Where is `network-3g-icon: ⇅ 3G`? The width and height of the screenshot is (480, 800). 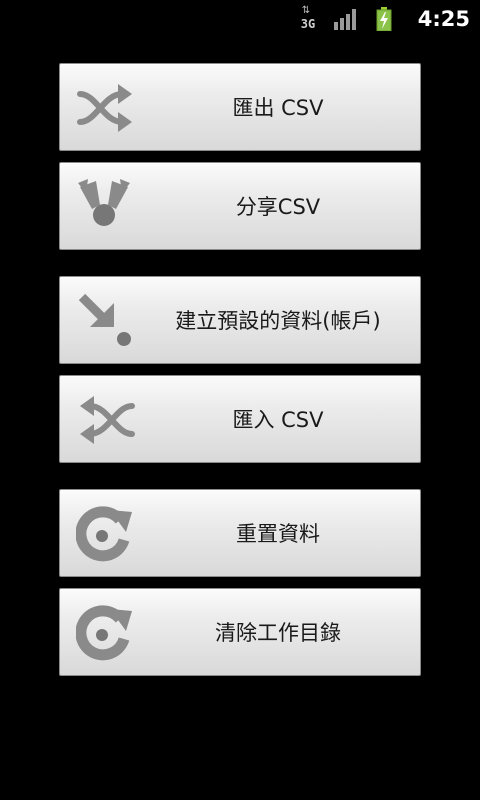 network-3g-icon: ⇅ 3G is located at coordinates (310, 19).